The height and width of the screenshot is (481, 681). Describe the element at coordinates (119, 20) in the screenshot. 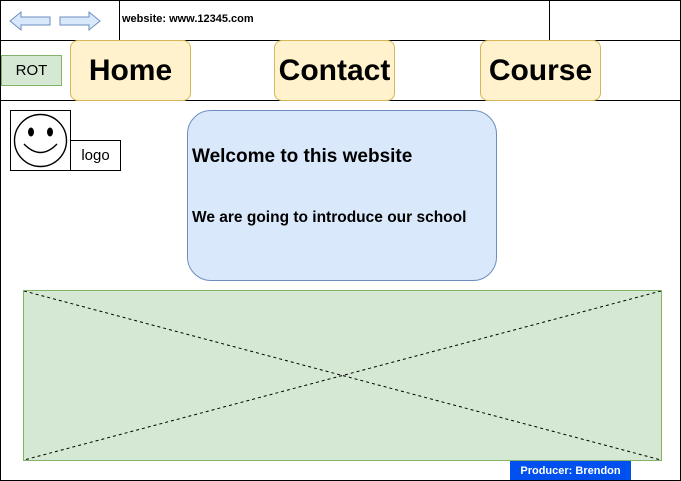

I see `address-divider-left` at that location.